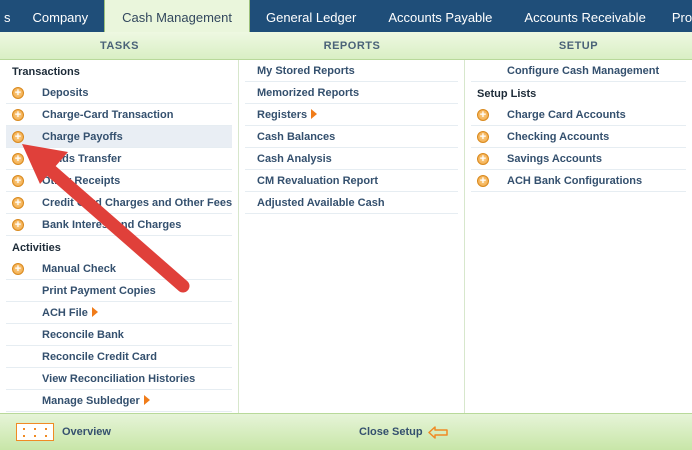 The image size is (692, 450). What do you see at coordinates (36, 248) in the screenshot?
I see `activities-heading: Activities` at bounding box center [36, 248].